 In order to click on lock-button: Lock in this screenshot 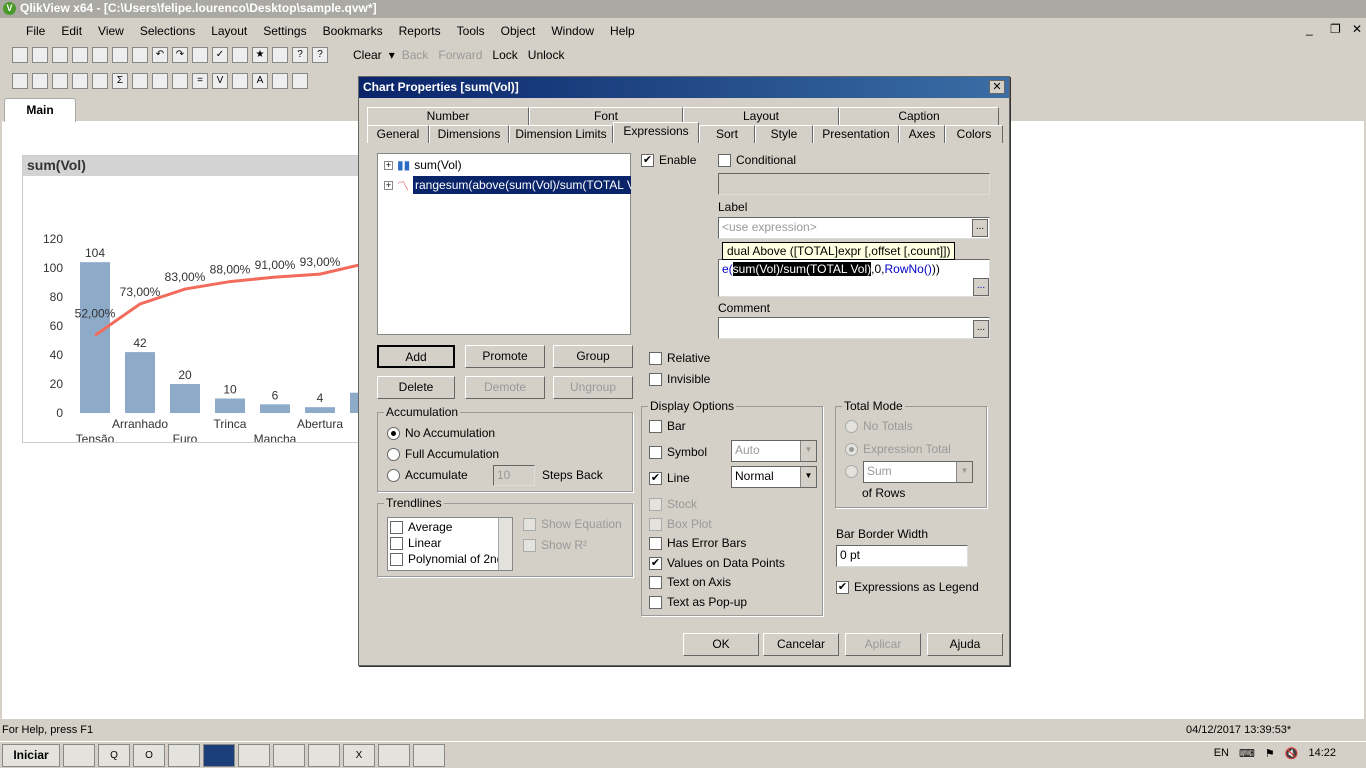, I will do `click(504, 55)`.